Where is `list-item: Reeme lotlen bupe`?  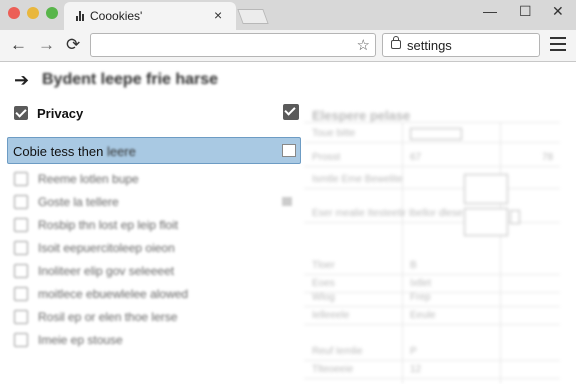 list-item: Reeme lotlen bupe is located at coordinates (159, 181).